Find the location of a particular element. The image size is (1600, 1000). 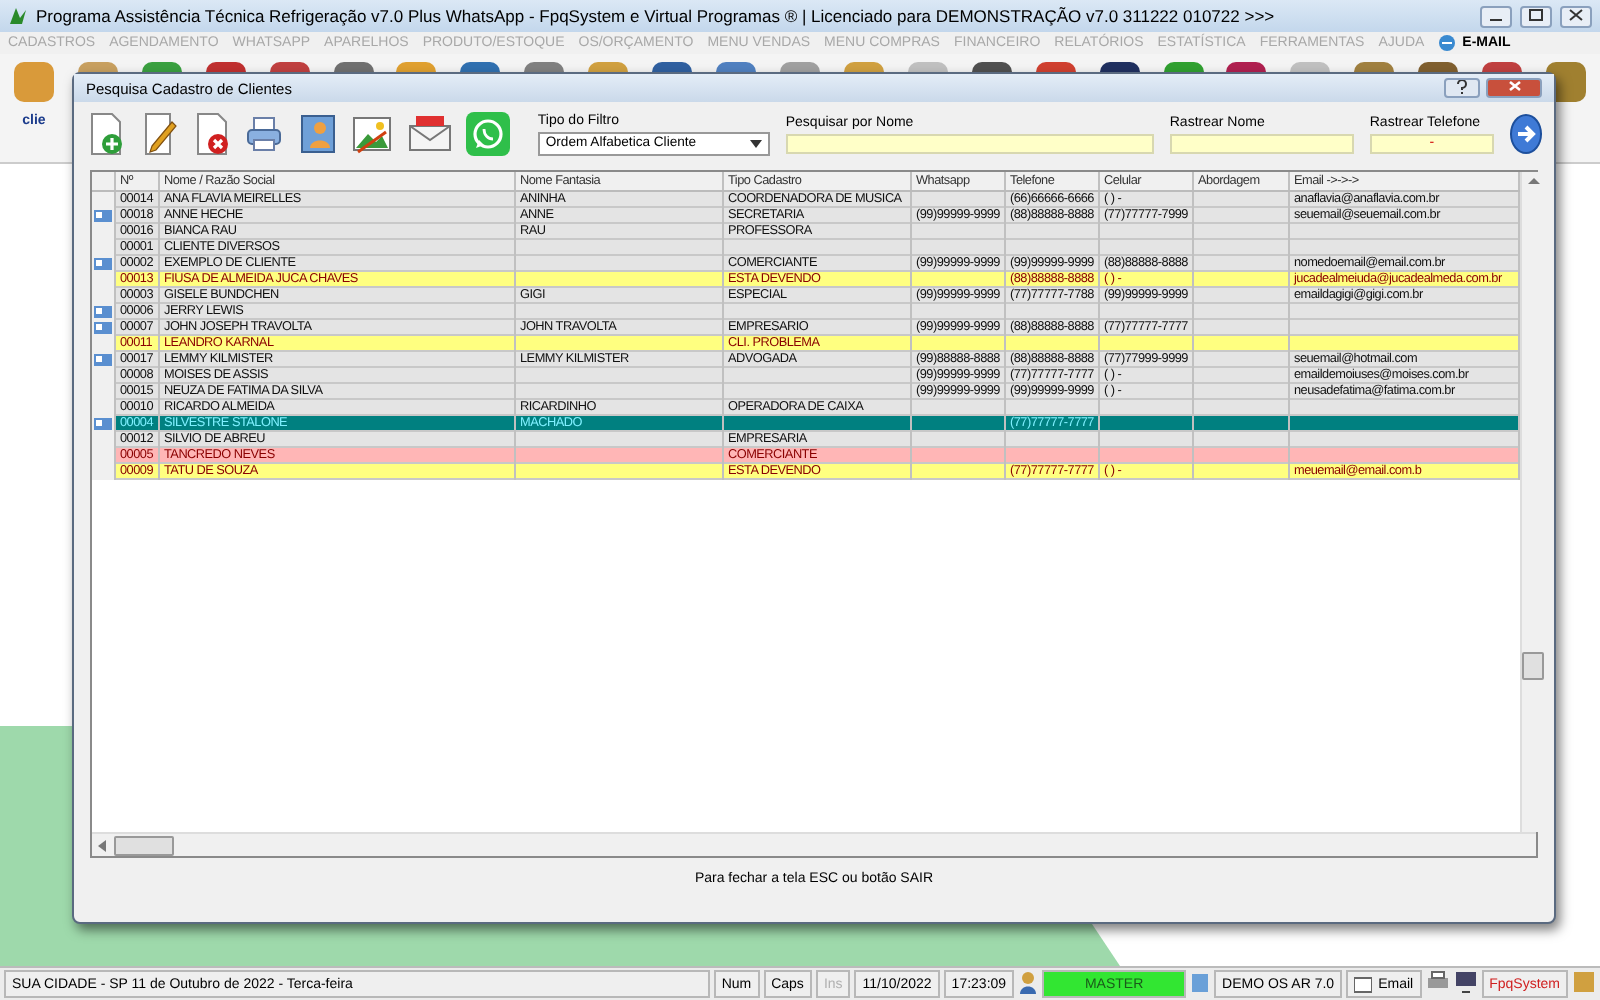

monitor-icon is located at coordinates (1465, 982).